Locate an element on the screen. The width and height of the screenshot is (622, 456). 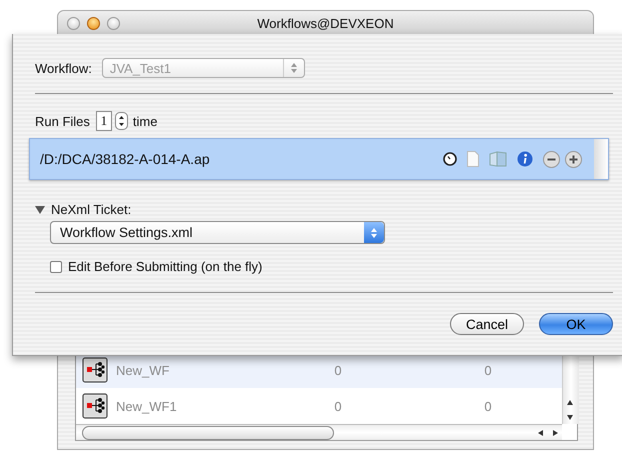
ok-button: OK is located at coordinates (576, 324).